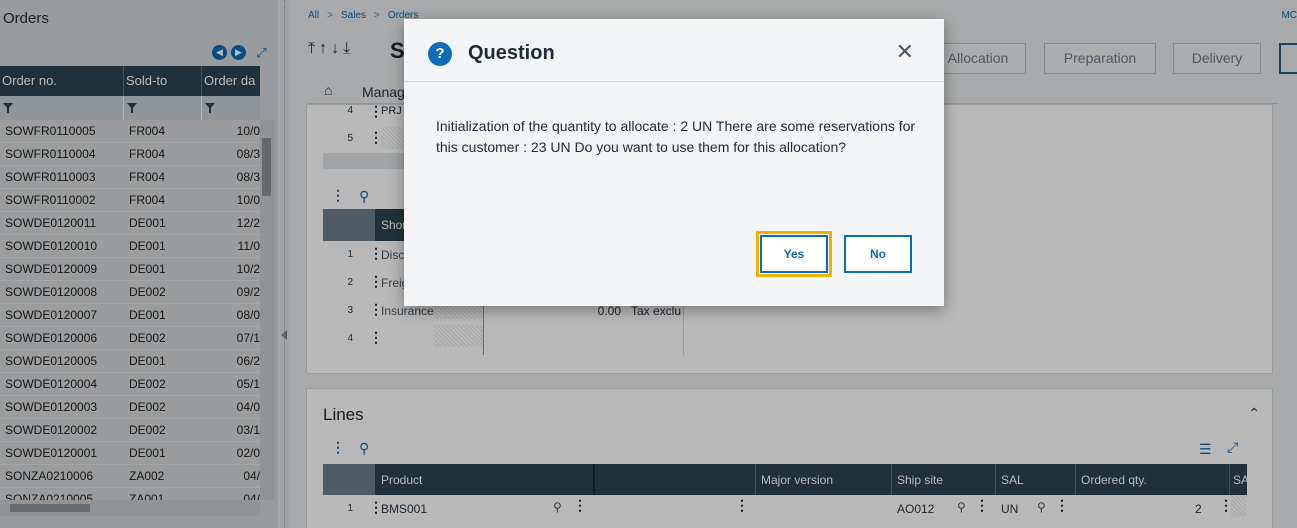 The width and height of the screenshot is (1297, 528). I want to click on close-icon: ✕, so click(905, 52).